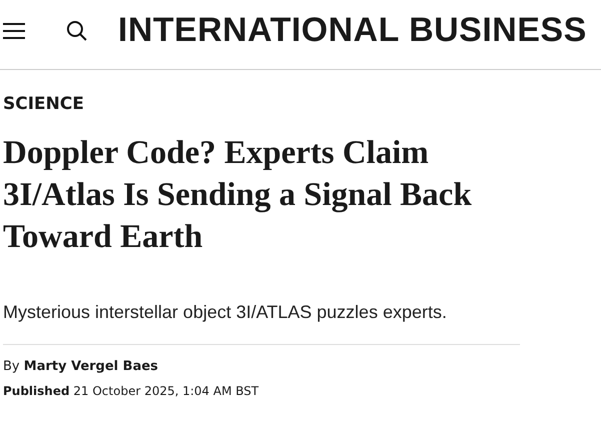  What do you see at coordinates (91, 366) in the screenshot?
I see `author-link: Marty Vergel Baes` at bounding box center [91, 366].